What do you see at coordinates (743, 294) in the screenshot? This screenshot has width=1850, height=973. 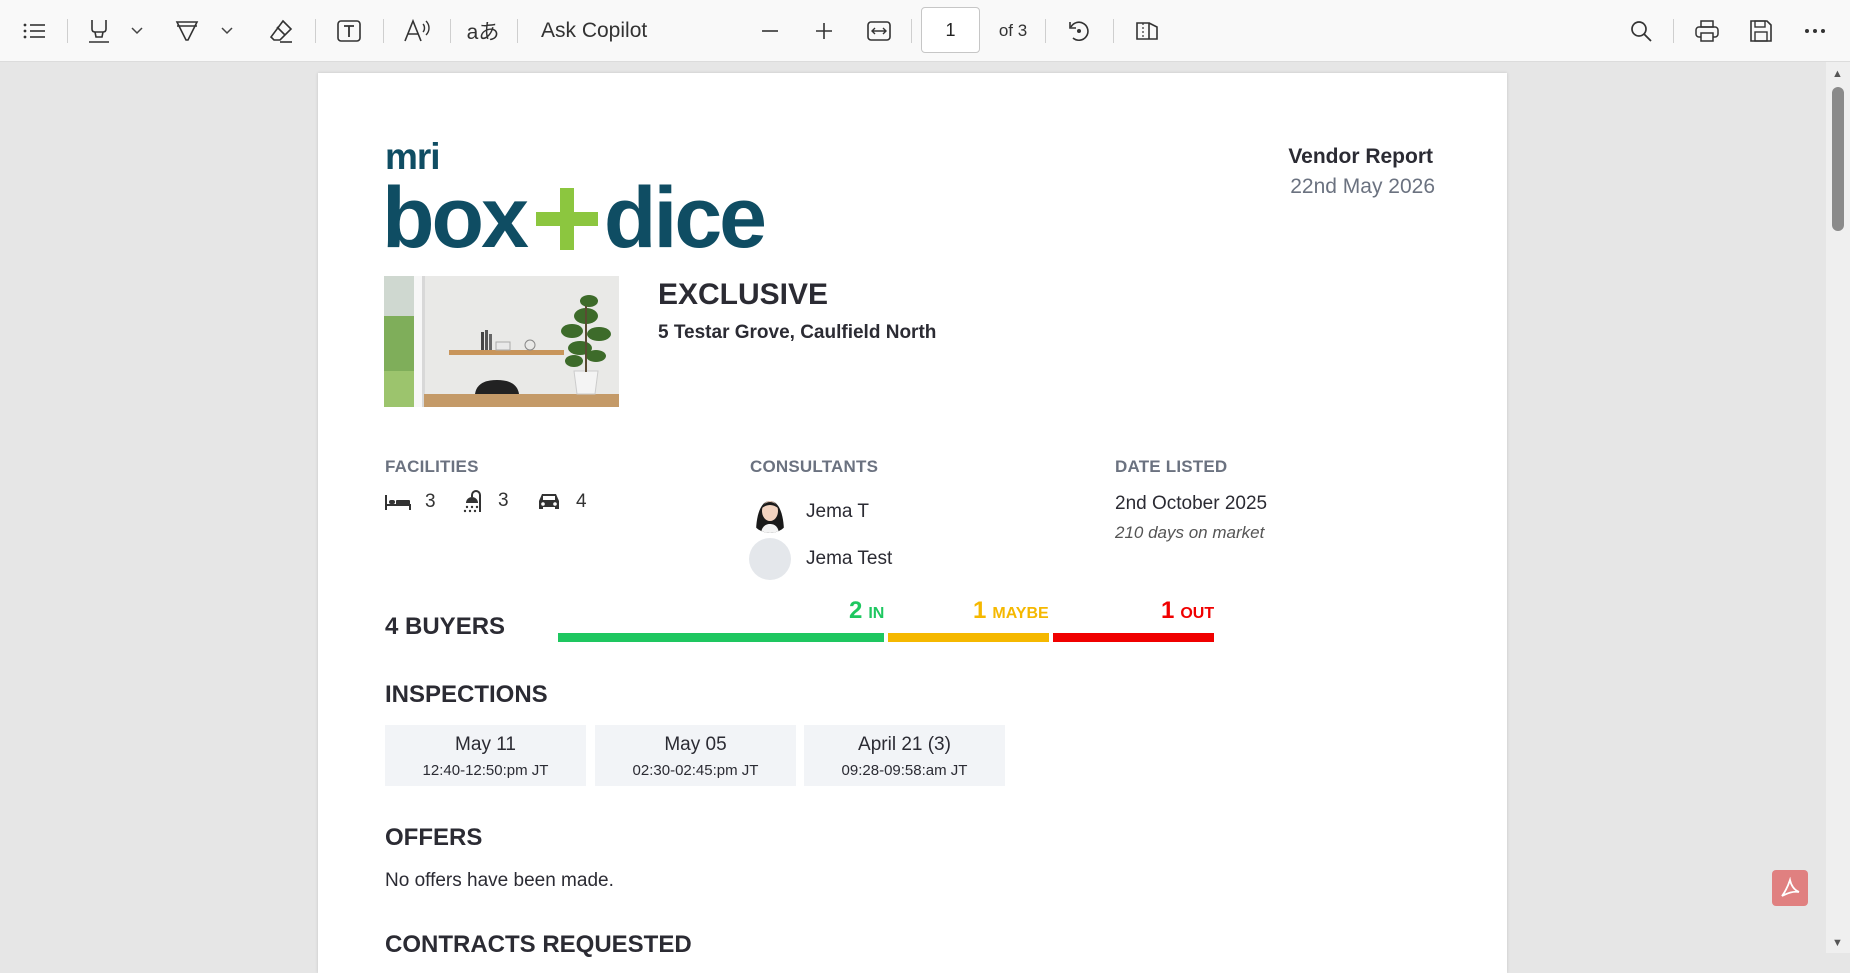 I see `listing-status: EXCLUSIVE` at bounding box center [743, 294].